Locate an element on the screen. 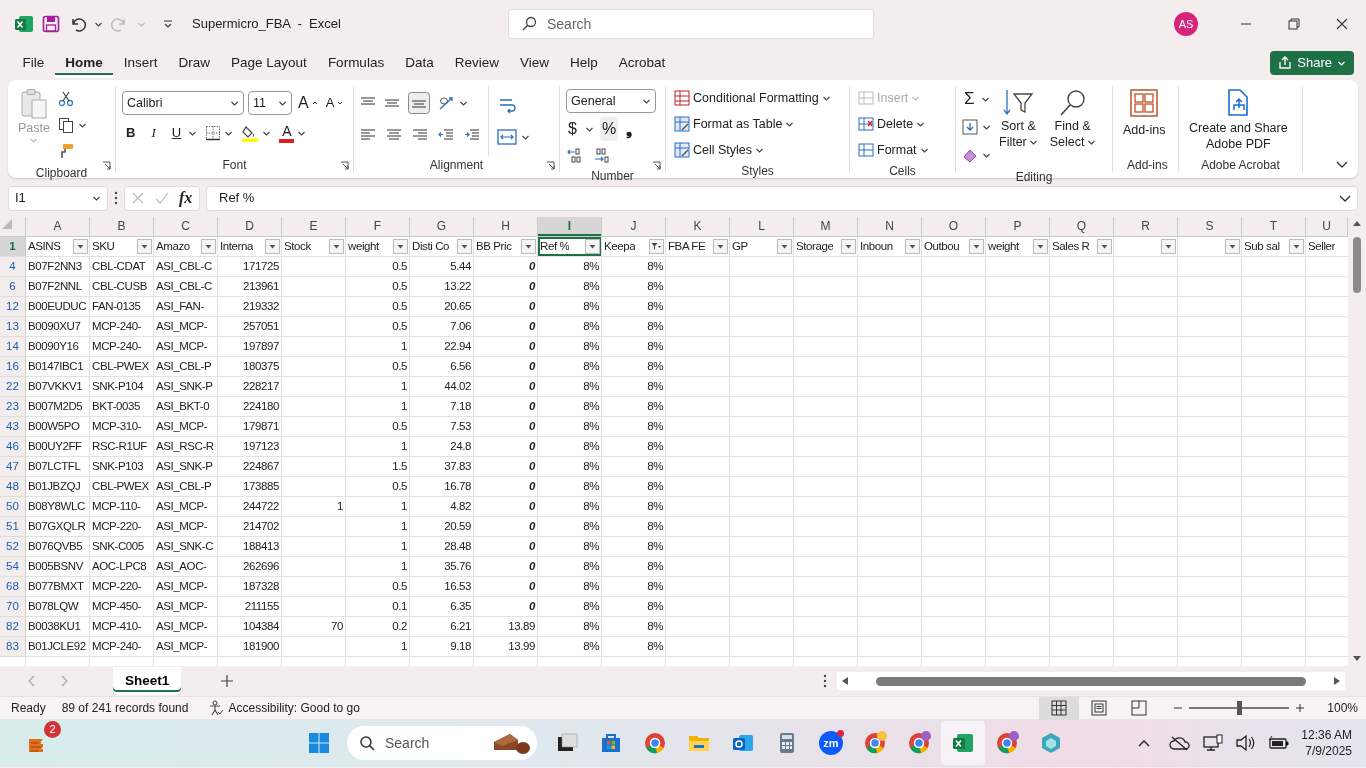 The height and width of the screenshot is (768, 1366). battery-icon is located at coordinates (1278, 743).